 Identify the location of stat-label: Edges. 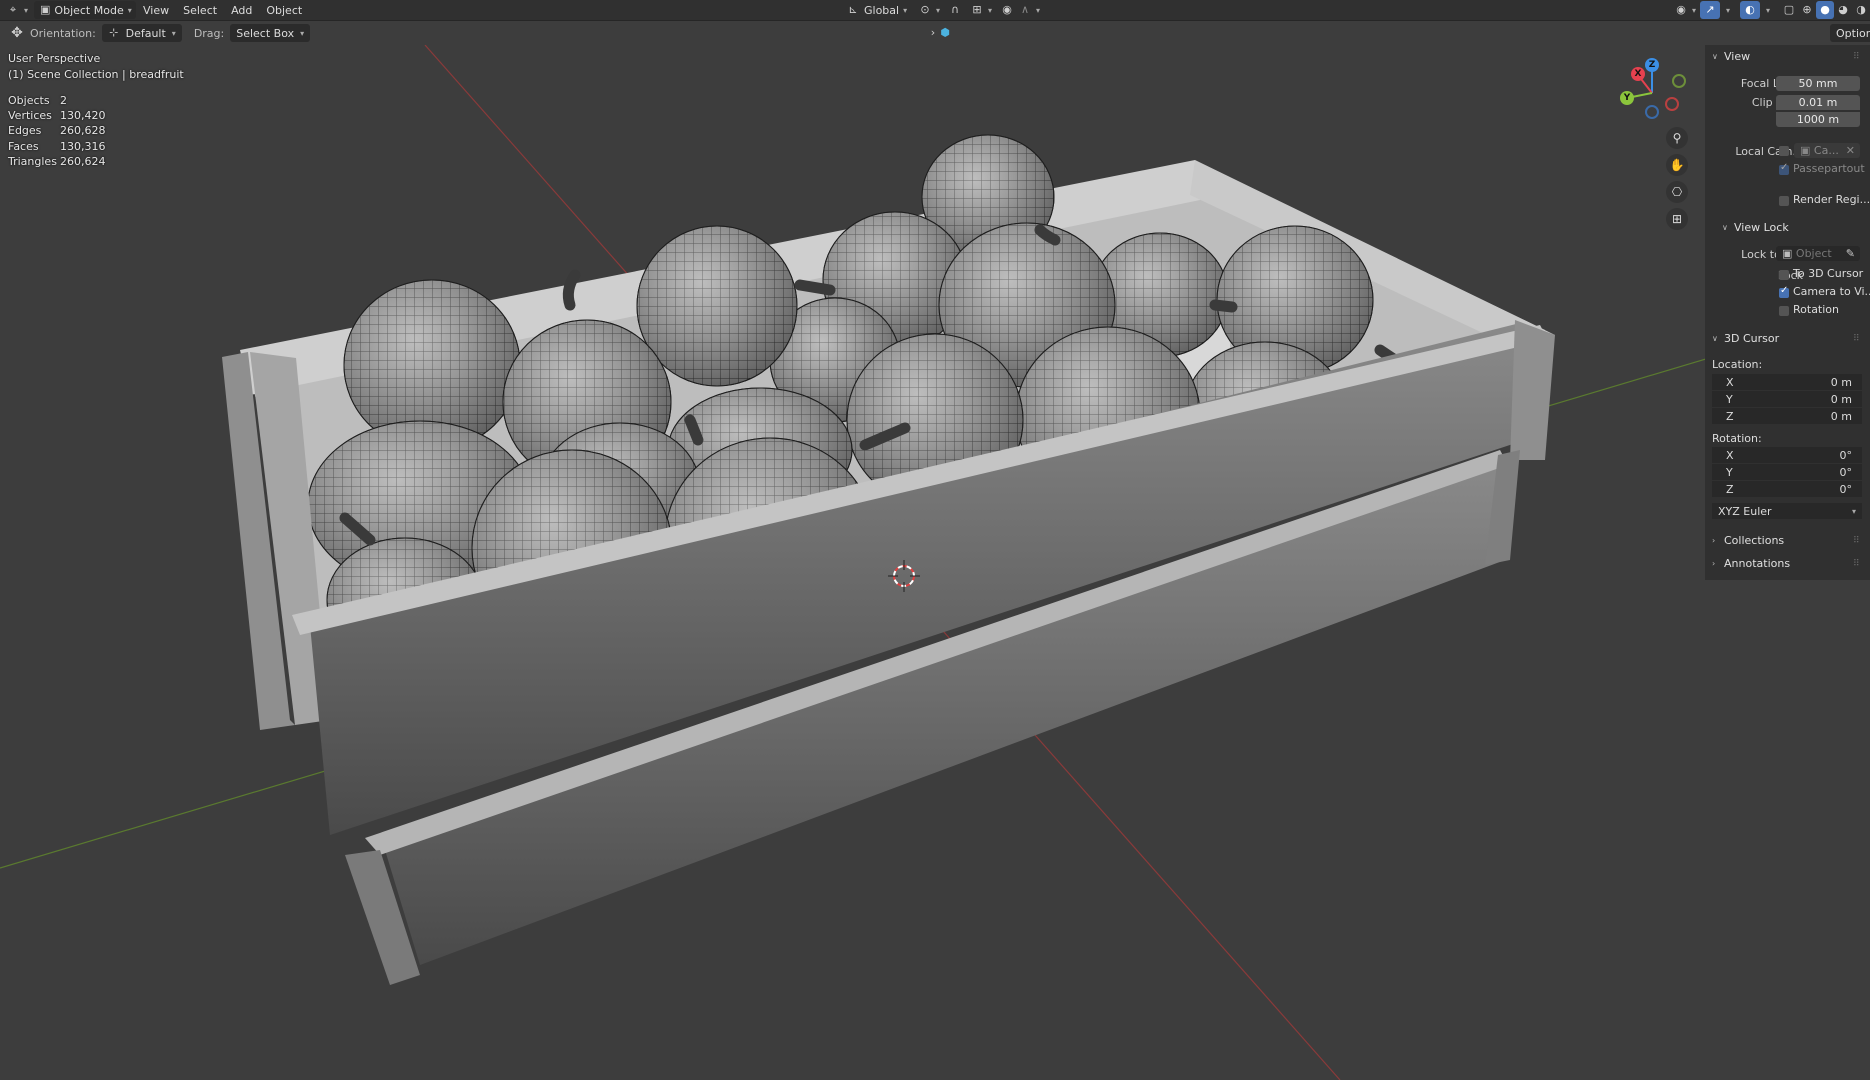
(25, 130).